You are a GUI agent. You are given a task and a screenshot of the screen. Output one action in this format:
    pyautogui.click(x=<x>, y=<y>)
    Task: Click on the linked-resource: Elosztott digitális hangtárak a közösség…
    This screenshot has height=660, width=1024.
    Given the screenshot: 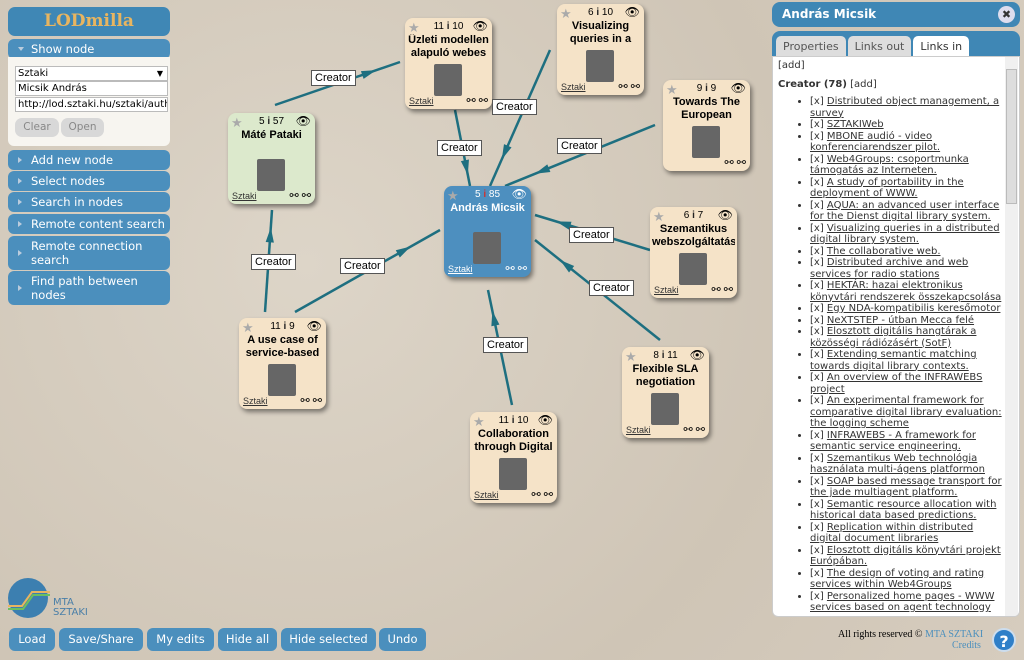 What is the action you would take?
    pyautogui.click(x=893, y=337)
    